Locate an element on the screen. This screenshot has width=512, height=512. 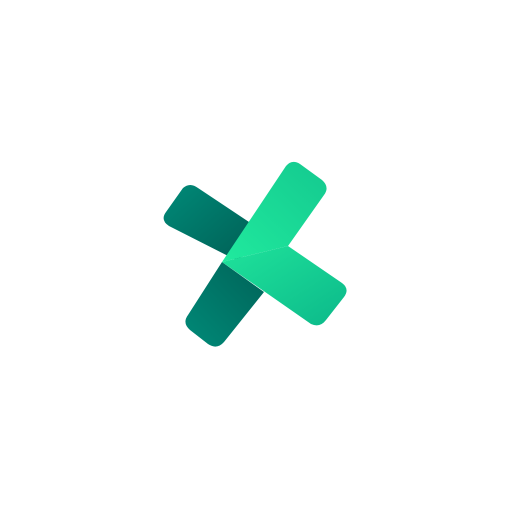
logo-arm-upper-right is located at coordinates (274, 211).